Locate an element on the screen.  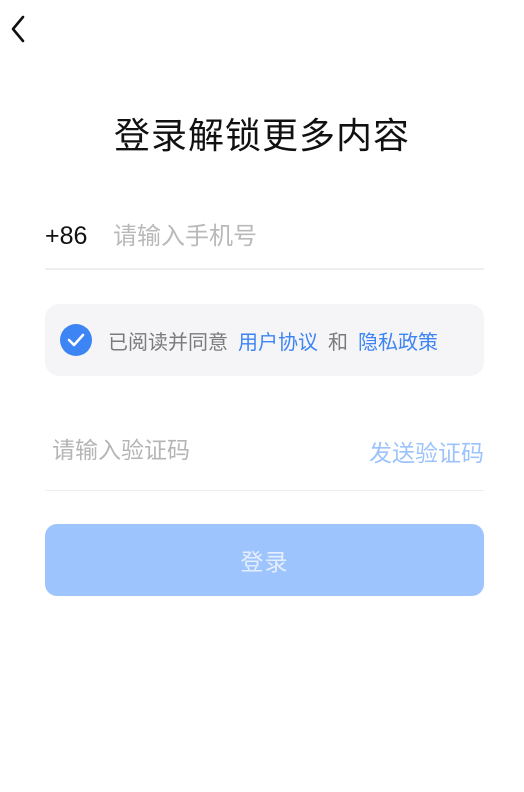
country-code: +86 is located at coordinates (79, 236).